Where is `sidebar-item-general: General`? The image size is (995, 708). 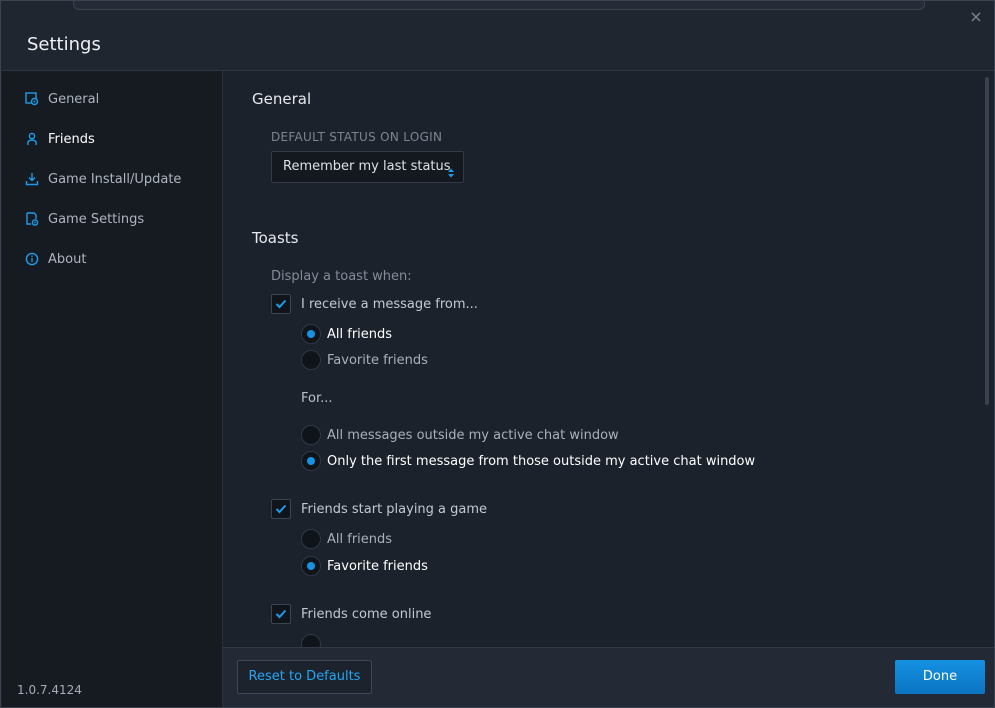 sidebar-item-general: General is located at coordinates (112, 99).